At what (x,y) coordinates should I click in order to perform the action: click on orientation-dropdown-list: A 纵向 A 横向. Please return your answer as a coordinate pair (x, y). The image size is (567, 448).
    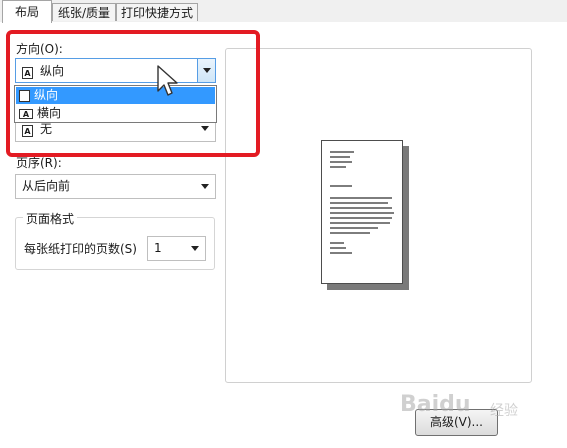
    Looking at the image, I should click on (115, 104).